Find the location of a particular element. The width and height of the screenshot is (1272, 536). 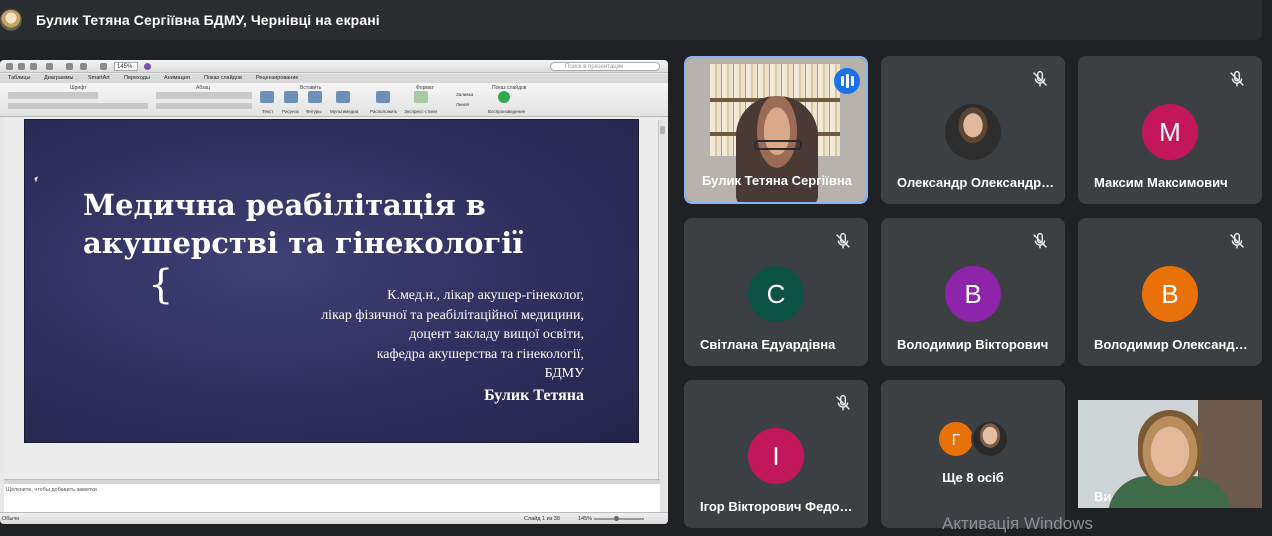

tab-animation: Анимация is located at coordinates (177, 78).